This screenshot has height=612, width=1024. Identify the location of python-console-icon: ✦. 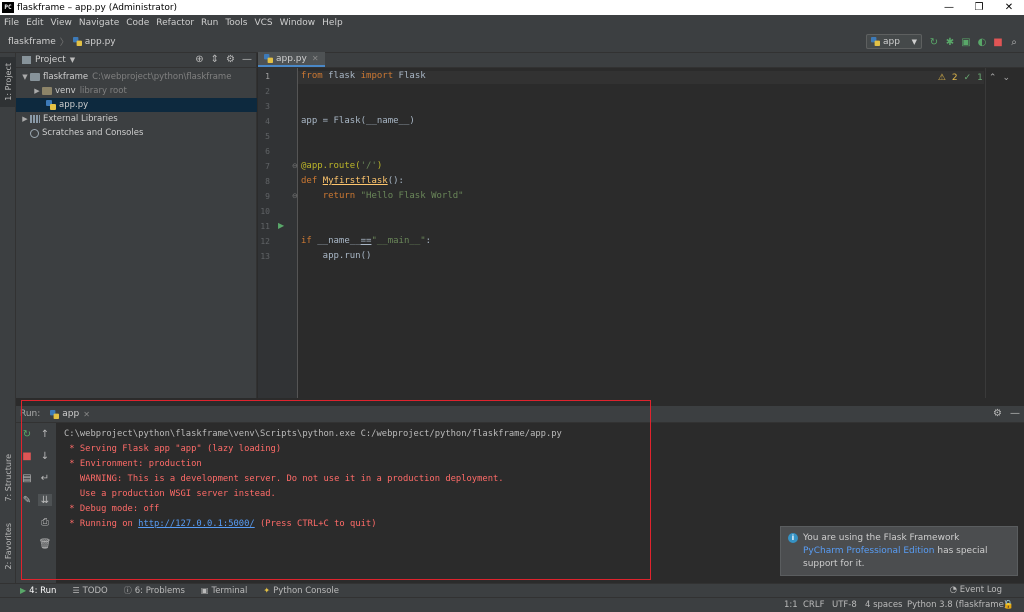
(267, 590).